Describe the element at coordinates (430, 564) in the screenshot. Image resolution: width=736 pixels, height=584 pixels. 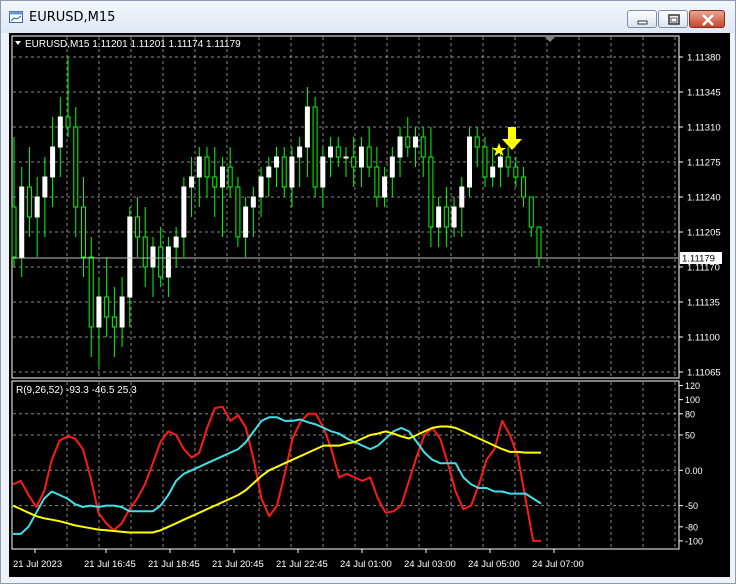
I see `time-tick-label: 24 Jul 03:00` at that location.